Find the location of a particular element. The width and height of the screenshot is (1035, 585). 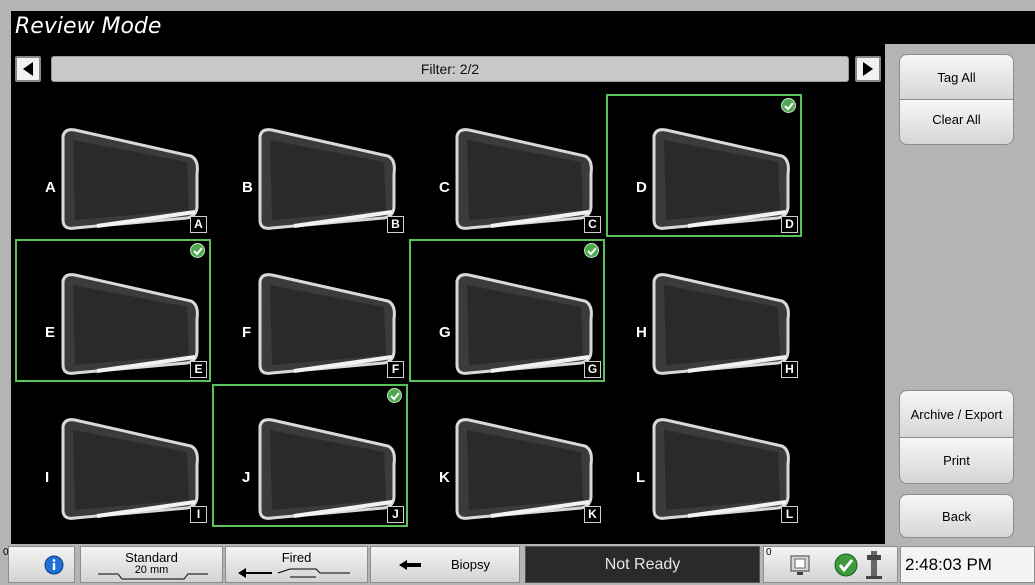

thumbnail-label: A is located at coordinates (198, 224).